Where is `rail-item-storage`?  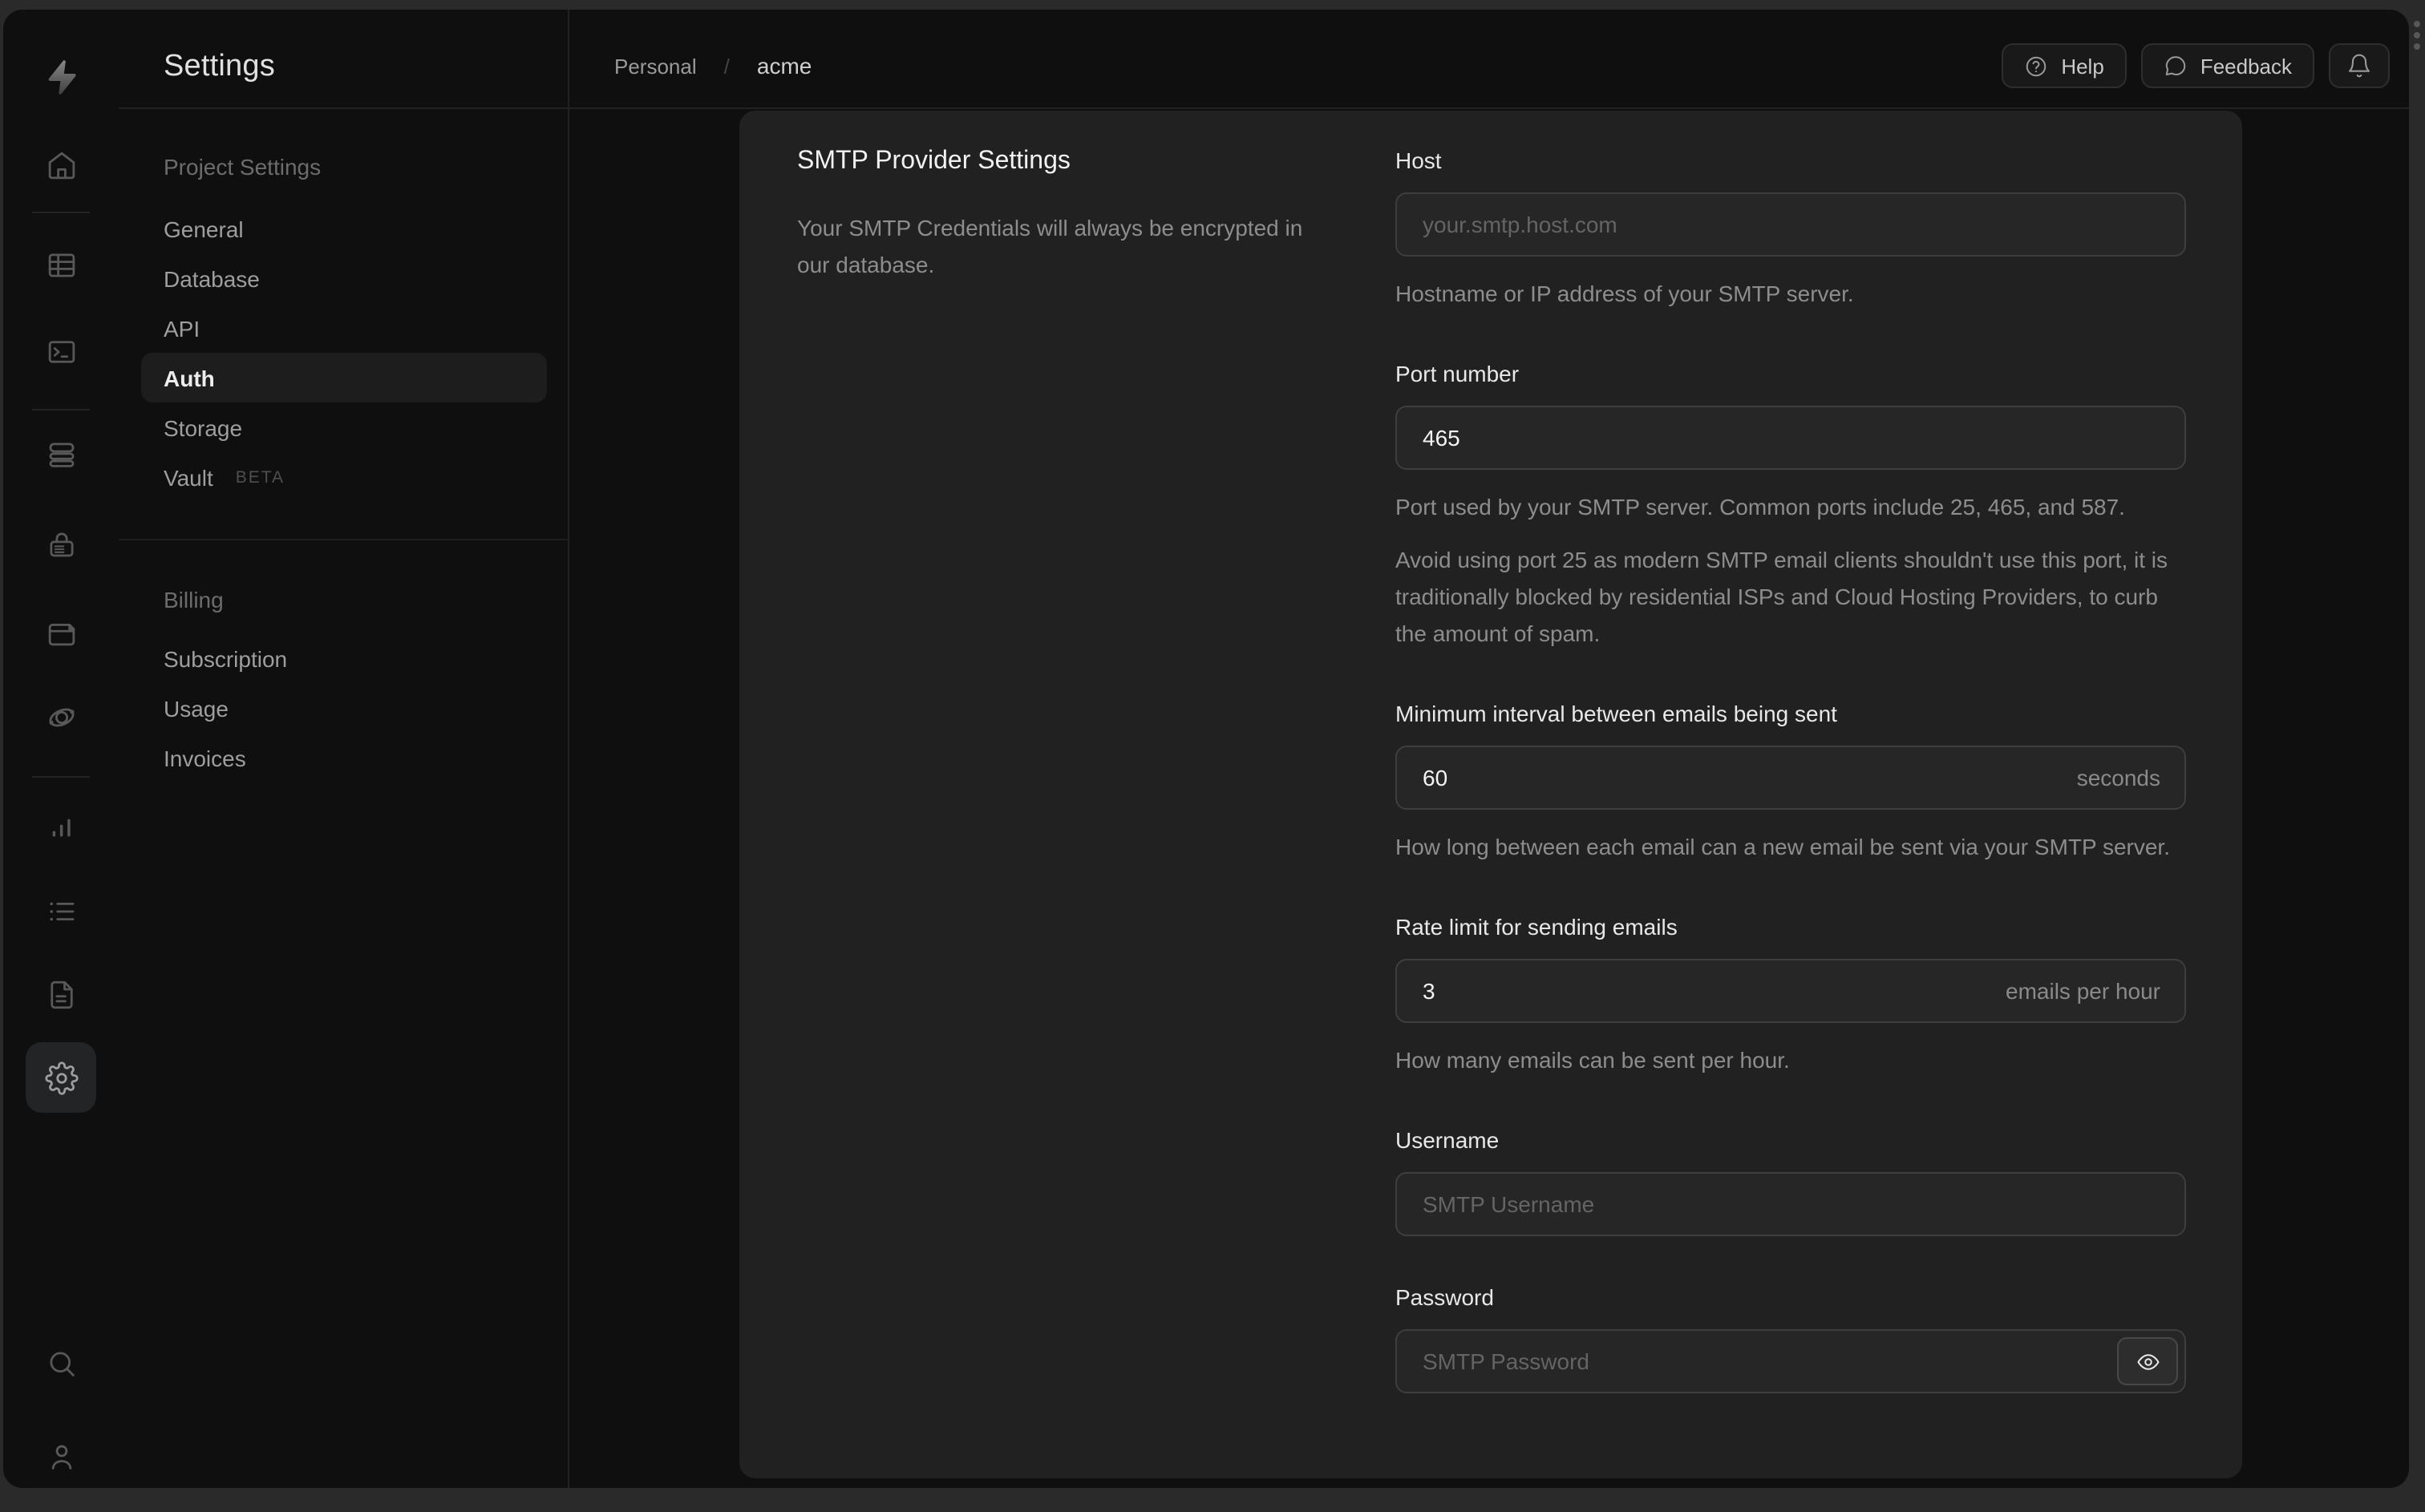 rail-item-storage is located at coordinates (61, 632).